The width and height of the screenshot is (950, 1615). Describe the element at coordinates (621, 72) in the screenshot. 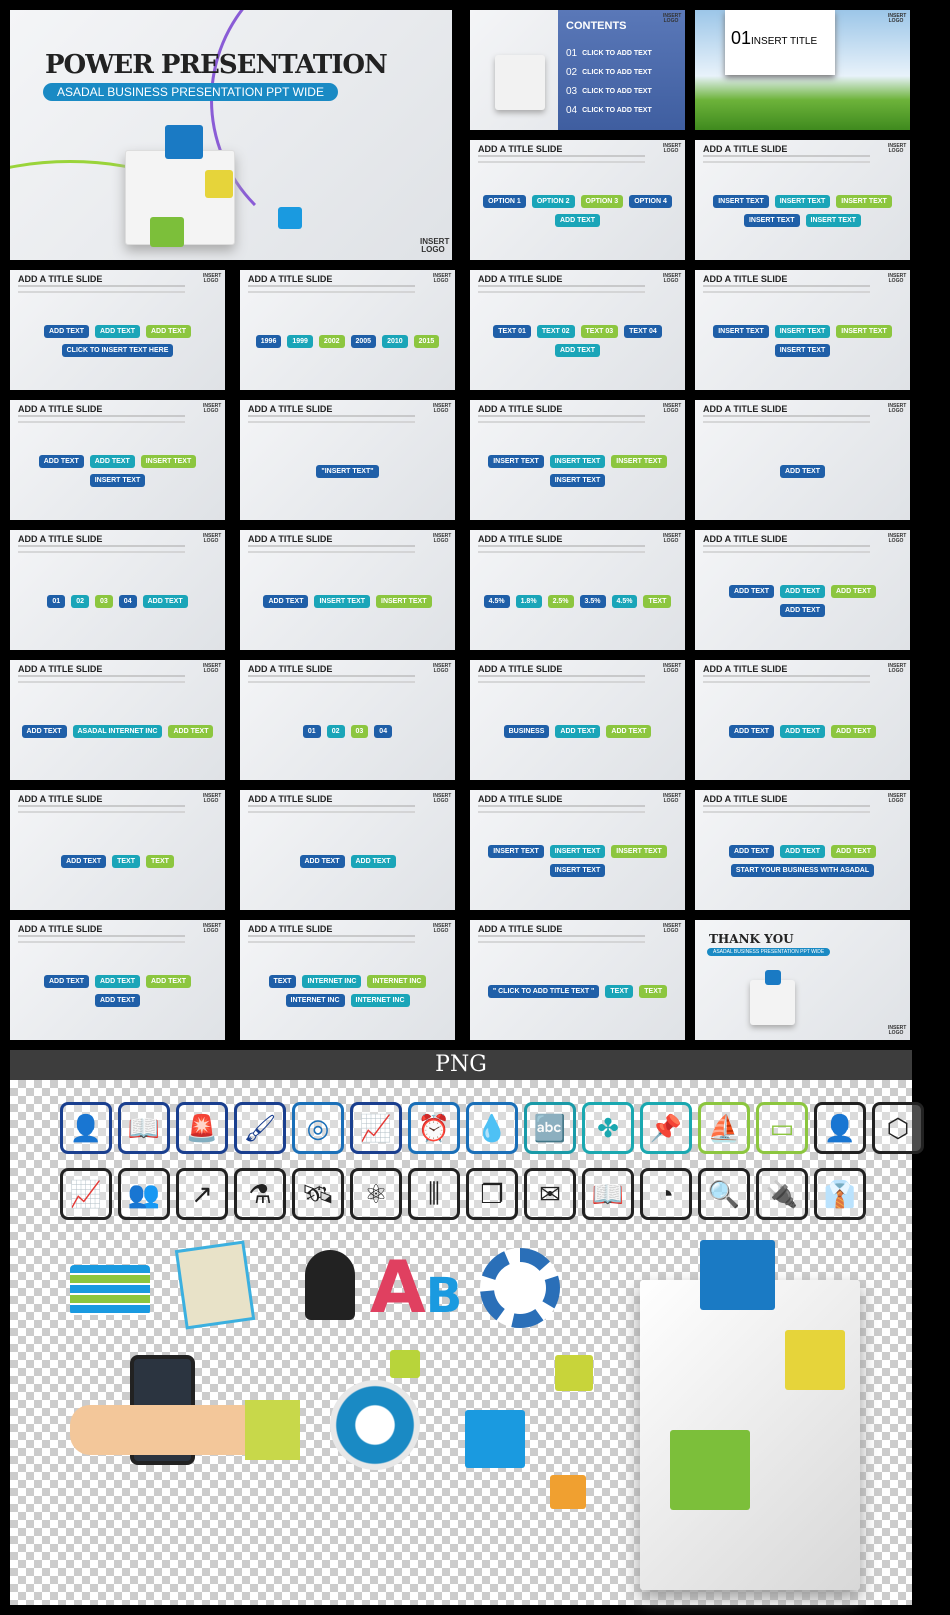

I see `contents-item: 02 CLICK TO ADD TEXT` at that location.